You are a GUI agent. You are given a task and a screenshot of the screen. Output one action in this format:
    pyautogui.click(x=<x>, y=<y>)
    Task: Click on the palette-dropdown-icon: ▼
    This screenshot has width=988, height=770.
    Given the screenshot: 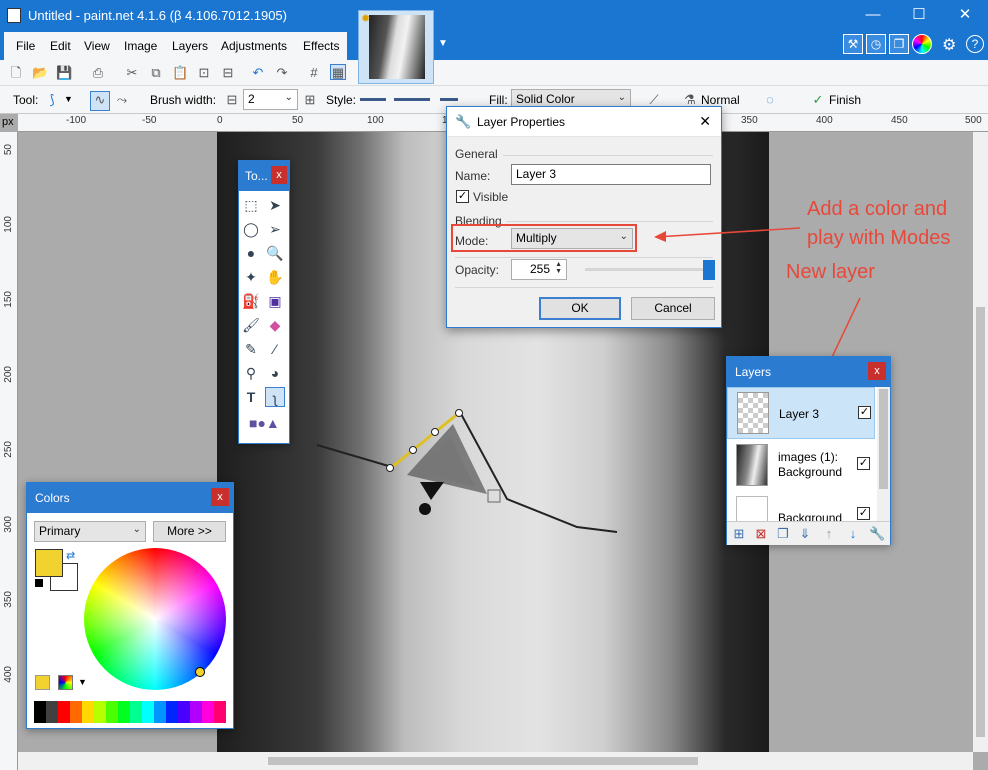 What is the action you would take?
    pyautogui.click(x=82, y=682)
    